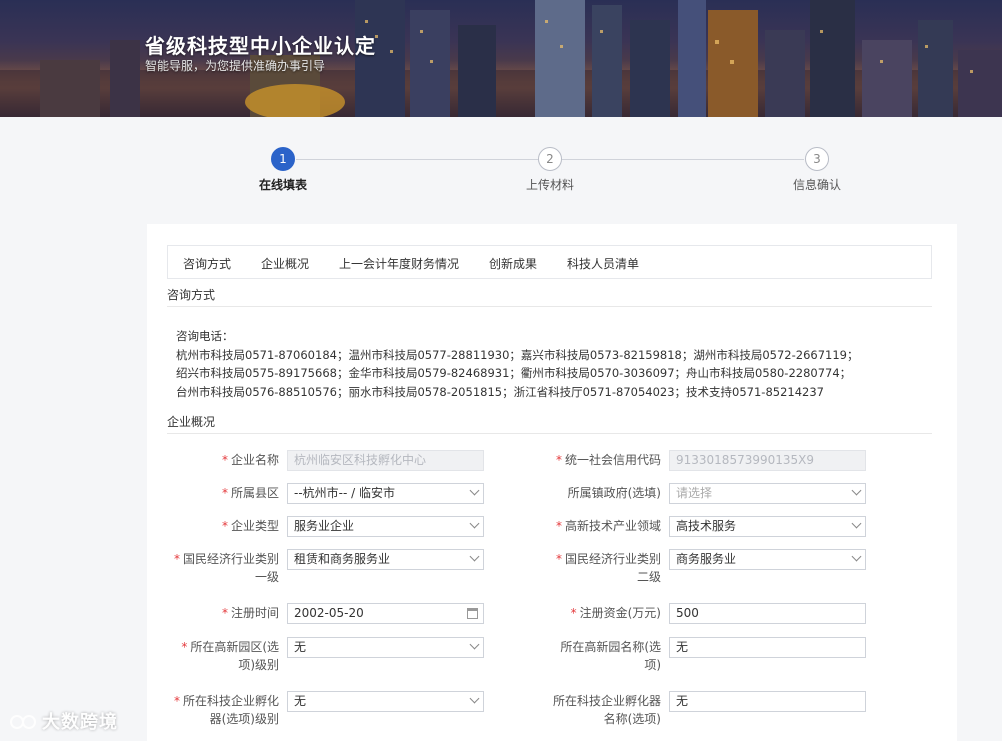 The width and height of the screenshot is (1002, 741). What do you see at coordinates (608, 568) in the screenshot?
I see `industry-l2-label: * 国民经济行业类别 二级` at bounding box center [608, 568].